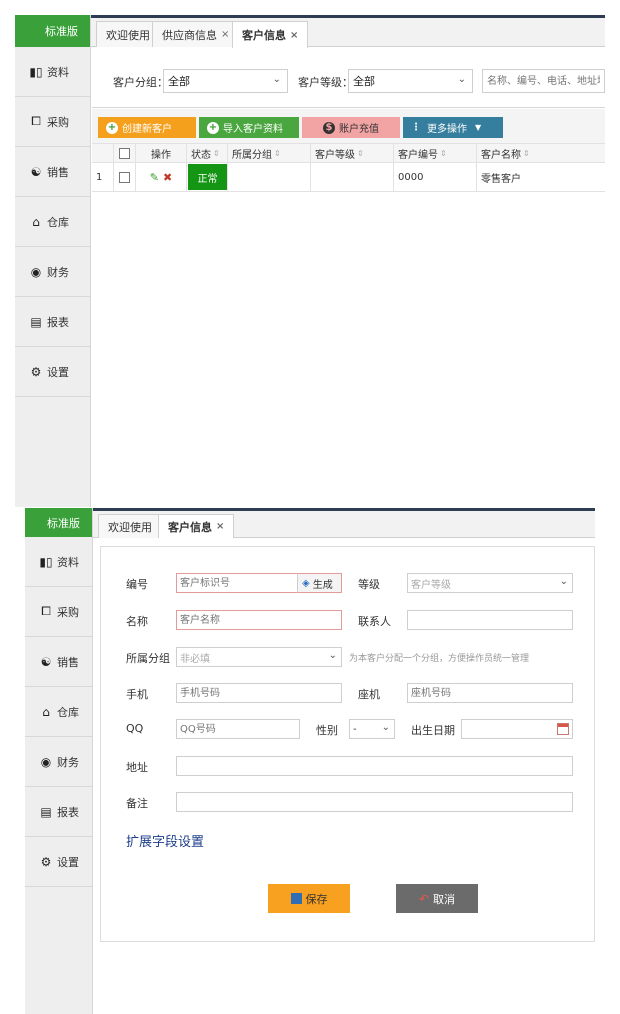  I want to click on column-header-level: 客户等级 ⇕, so click(352, 153).